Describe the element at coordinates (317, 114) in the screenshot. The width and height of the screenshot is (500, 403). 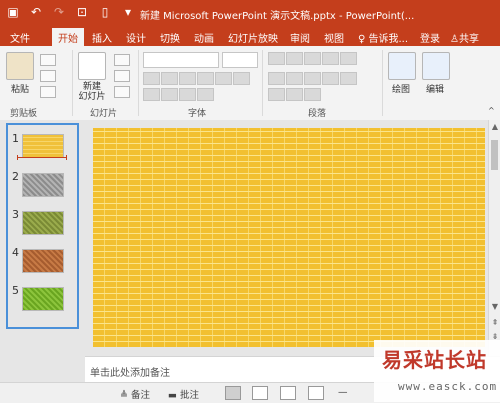
I see `paragraph-group-label: 段落` at that location.